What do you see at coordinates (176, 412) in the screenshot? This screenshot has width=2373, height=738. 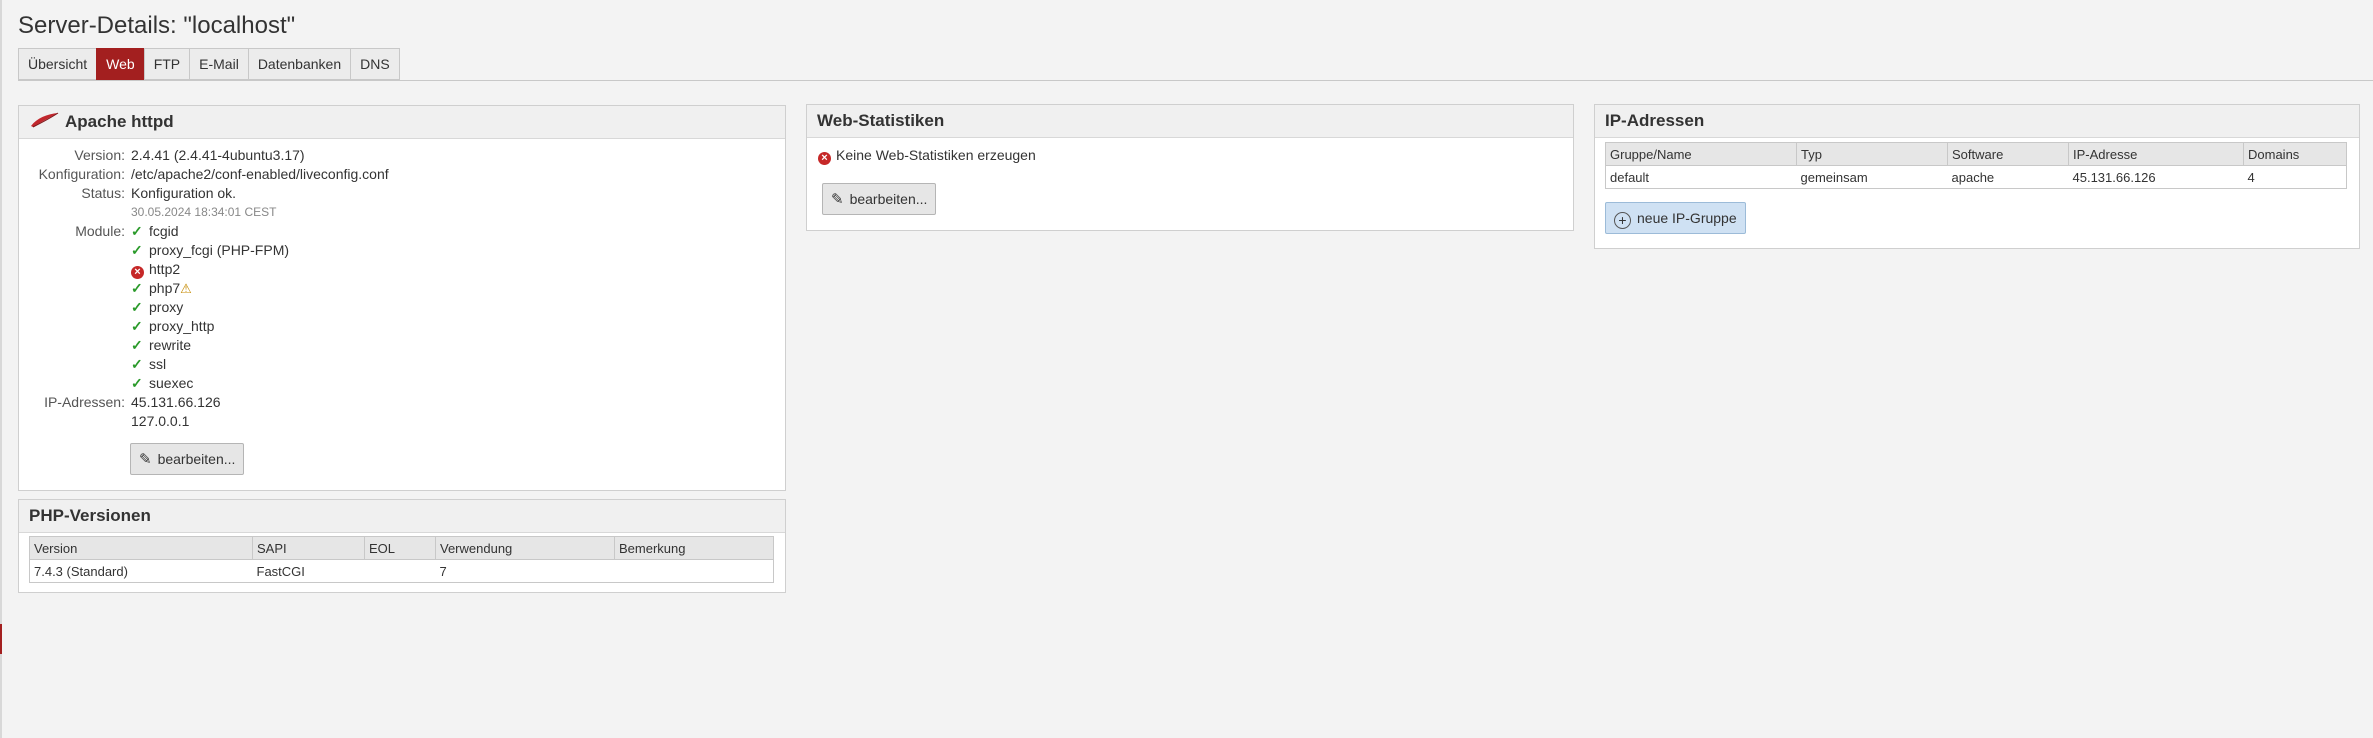 I see `ip-list: 45.131.66.126 127.0.0.1` at bounding box center [176, 412].